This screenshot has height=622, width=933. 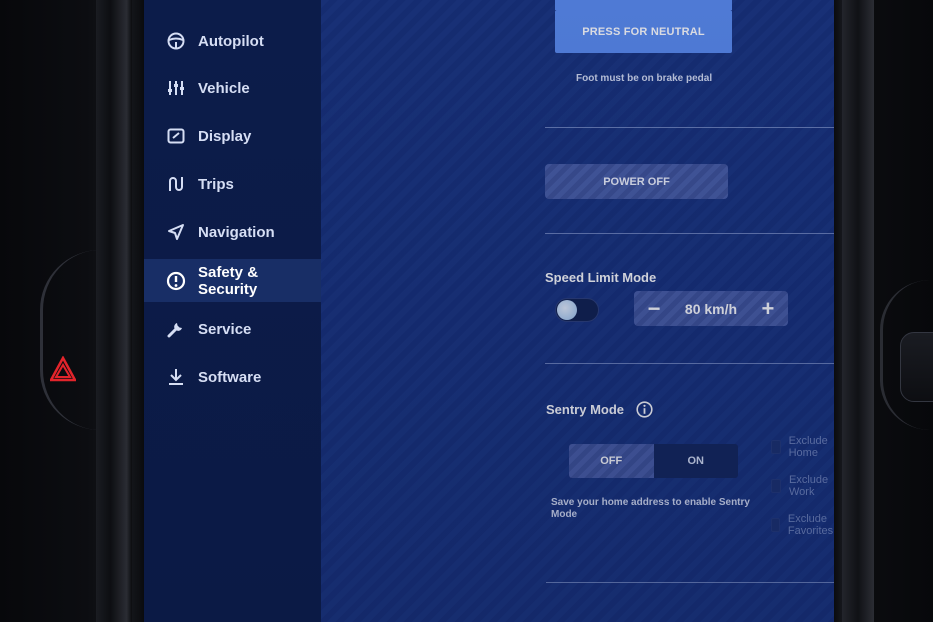 I want to click on sidebar-item-label: Display, so click(x=225, y=136).